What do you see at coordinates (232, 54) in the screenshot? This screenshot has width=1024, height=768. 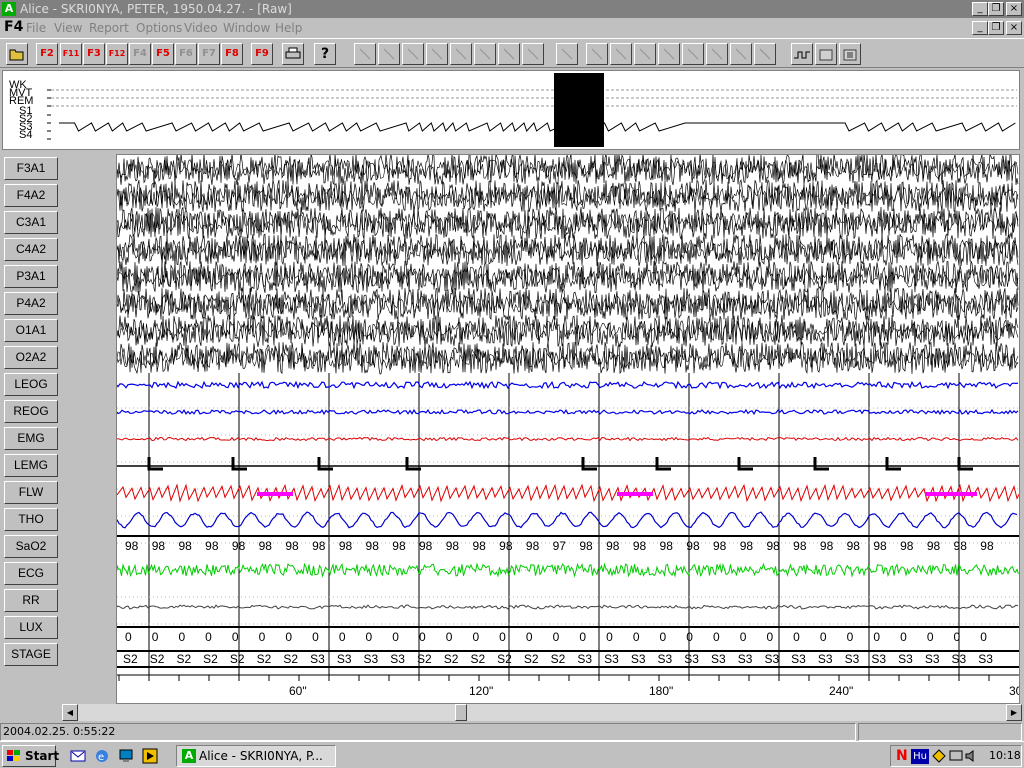 I see `f8-button: F8` at bounding box center [232, 54].